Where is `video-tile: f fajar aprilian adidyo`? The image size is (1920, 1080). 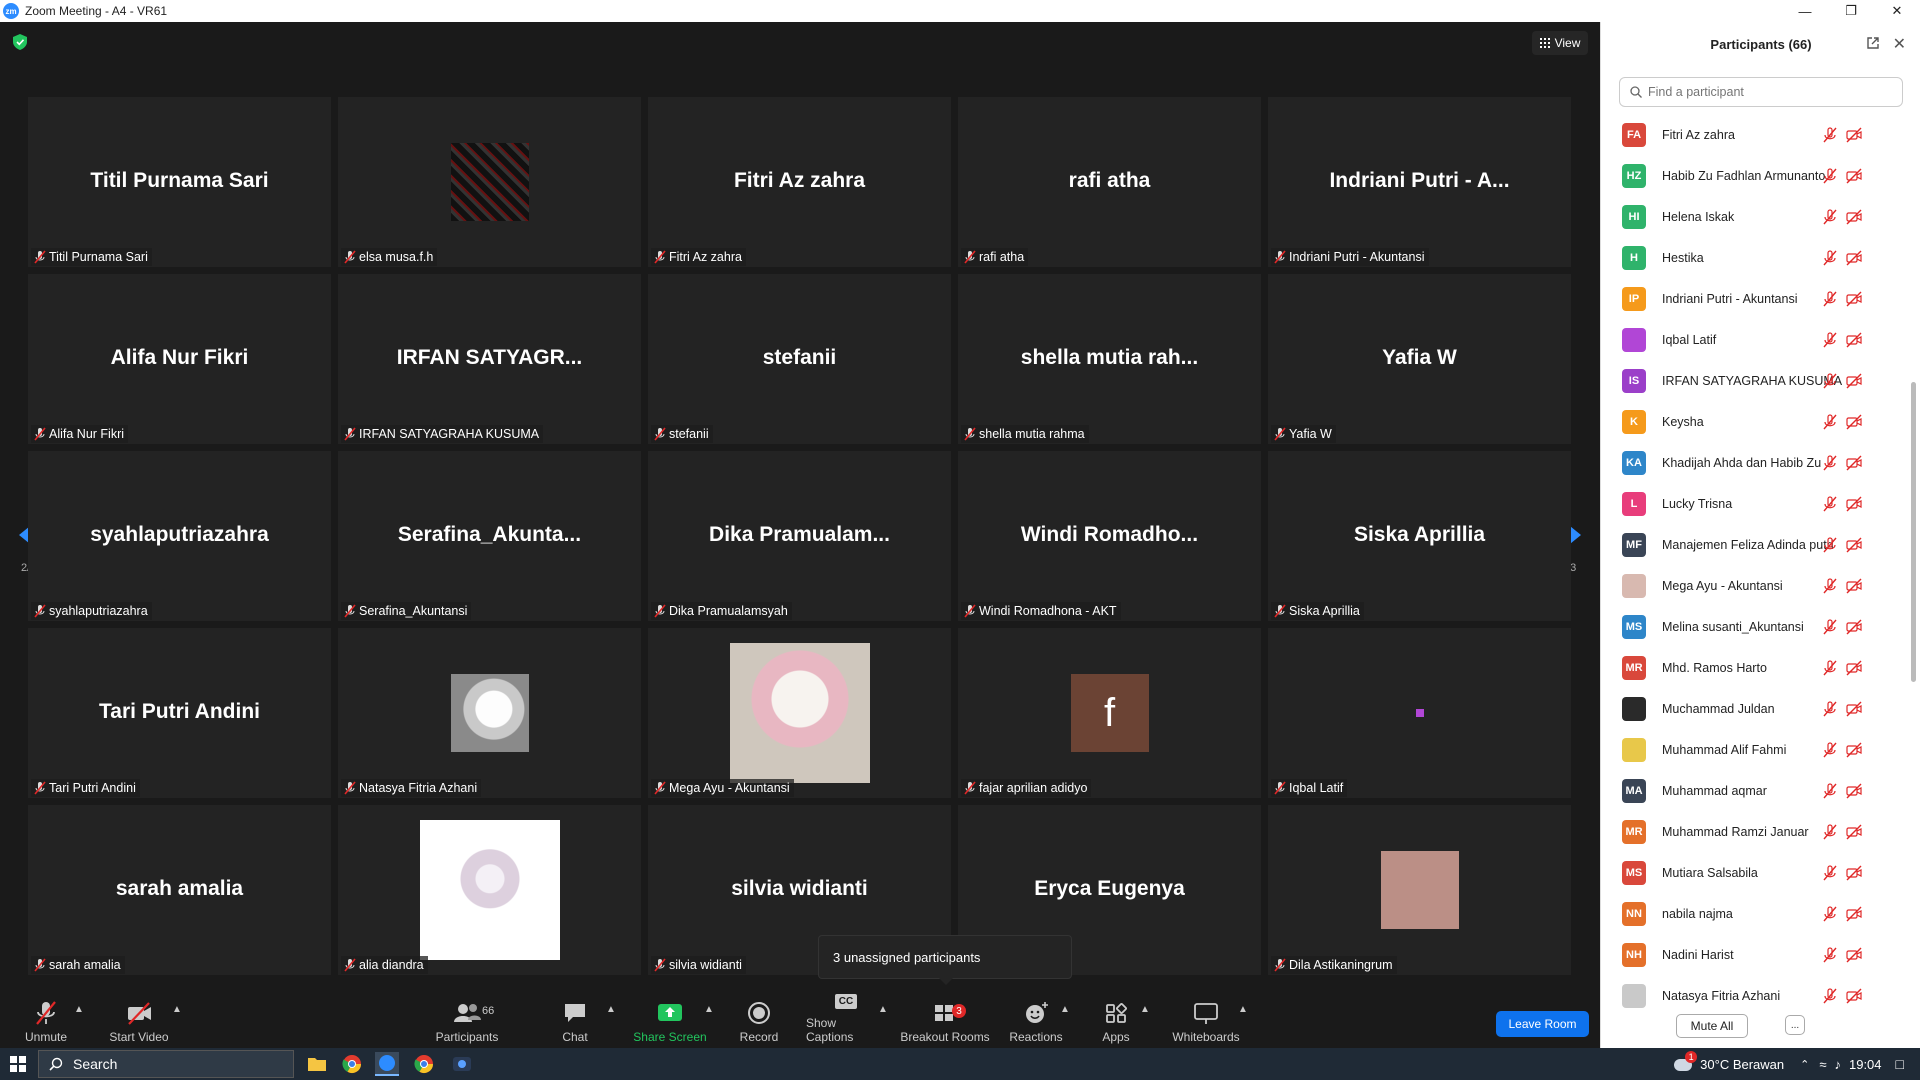 video-tile: f fajar aprilian adidyo is located at coordinates (1109, 713).